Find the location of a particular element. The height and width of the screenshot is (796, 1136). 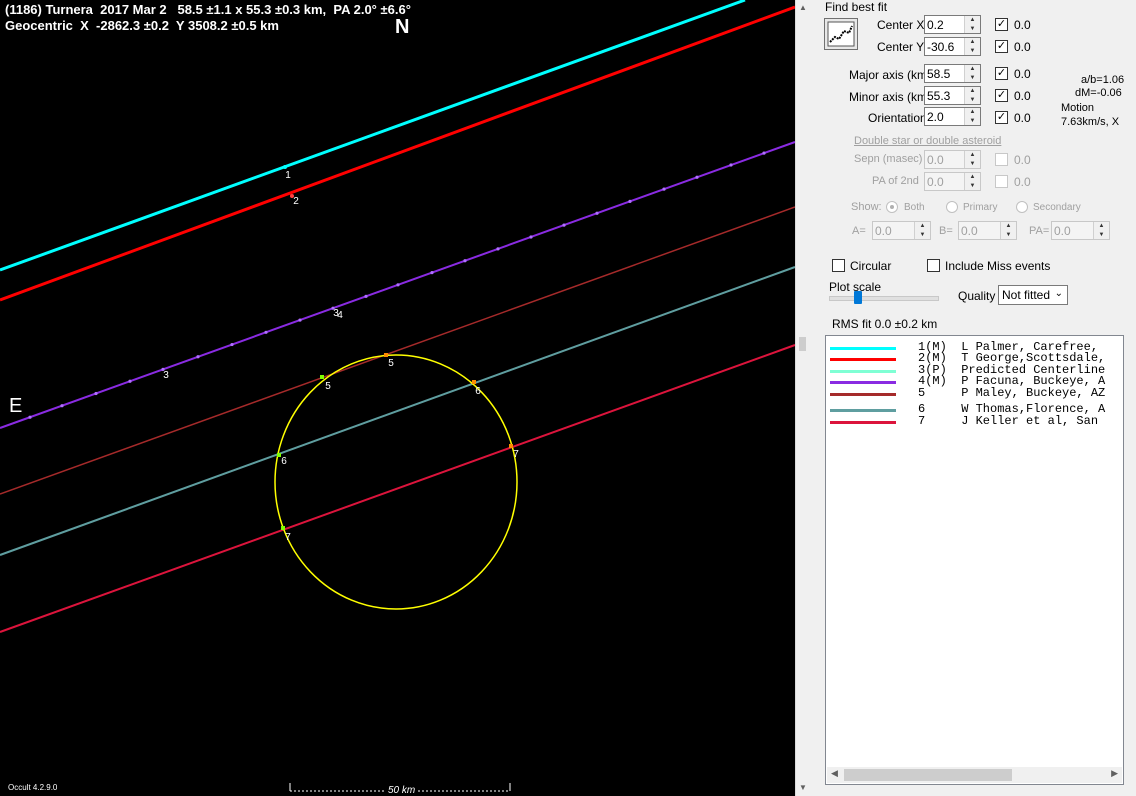

scroll-up-icon: ▲ is located at coordinates (803, 7).